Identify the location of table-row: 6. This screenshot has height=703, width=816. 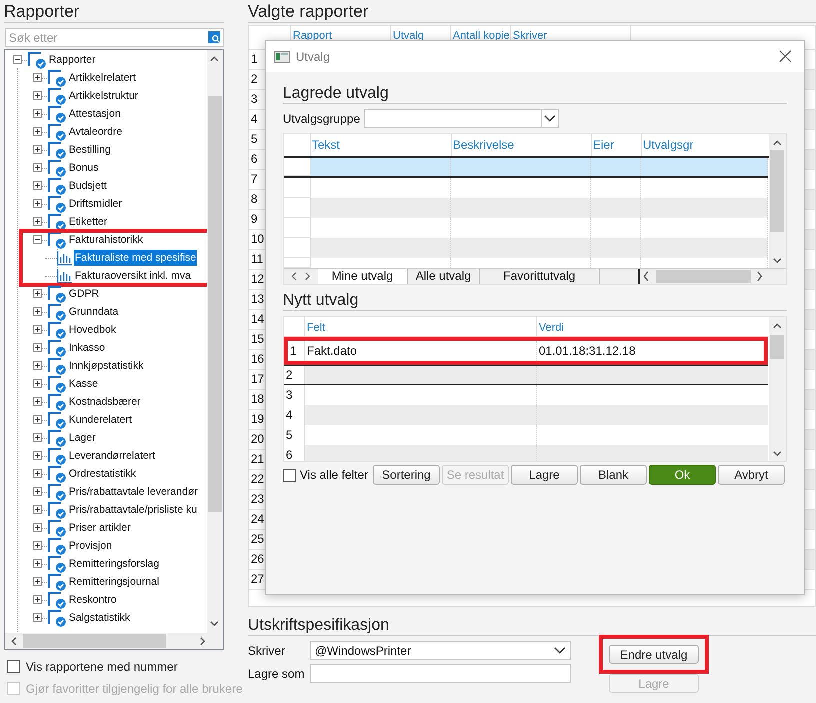
(526, 453).